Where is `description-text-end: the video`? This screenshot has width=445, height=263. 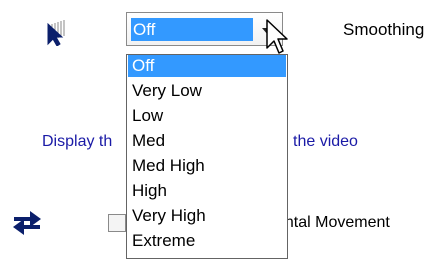
description-text-end: the video is located at coordinates (325, 141).